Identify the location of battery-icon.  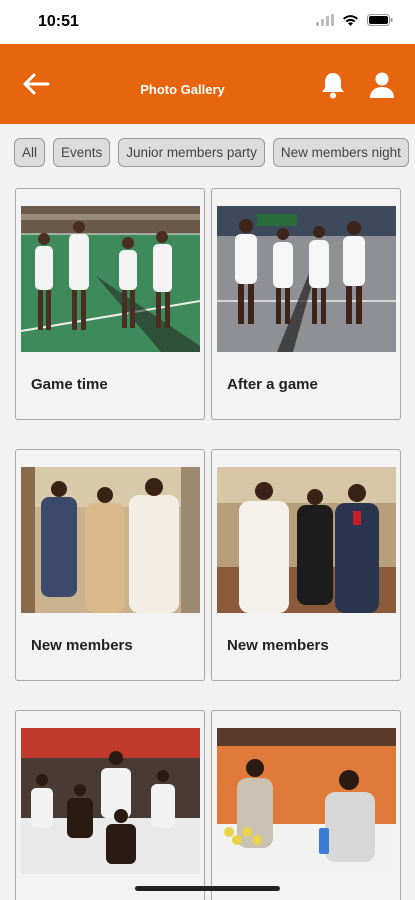
(380, 20).